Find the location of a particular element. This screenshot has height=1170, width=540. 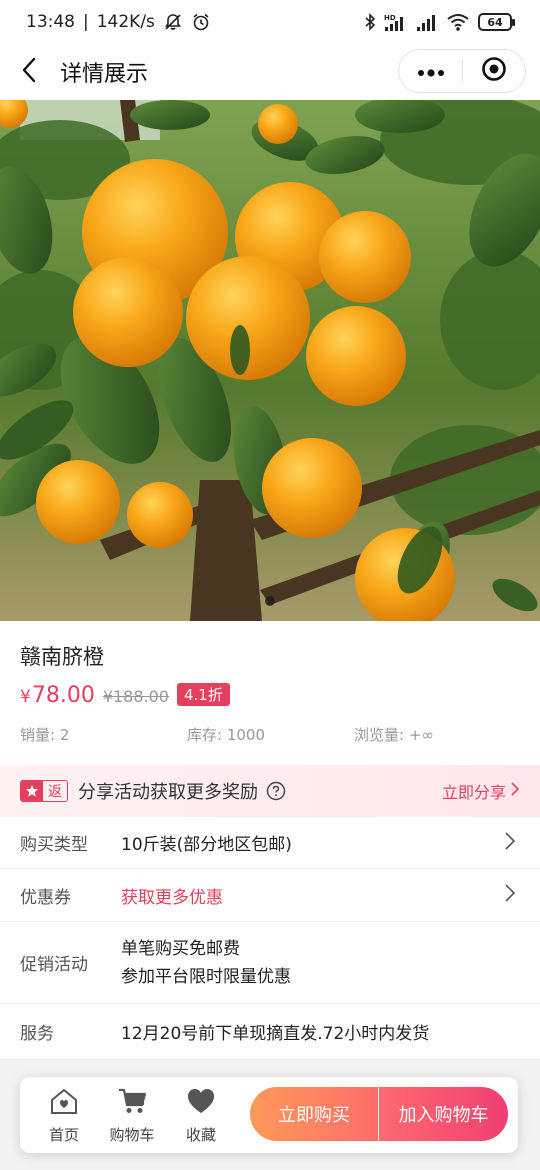

current-price: ¥78.00 is located at coordinates (57, 695).